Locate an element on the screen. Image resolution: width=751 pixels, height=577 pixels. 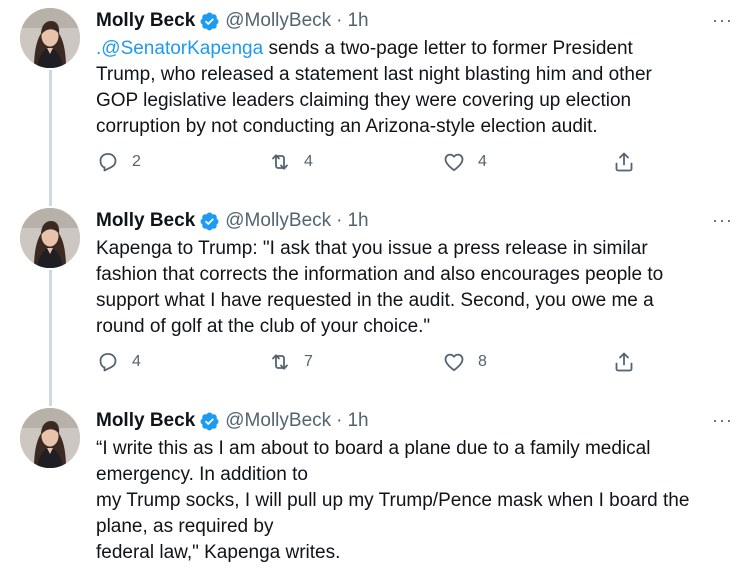
tweet-line: emergency. In addition to is located at coordinates (202, 474).